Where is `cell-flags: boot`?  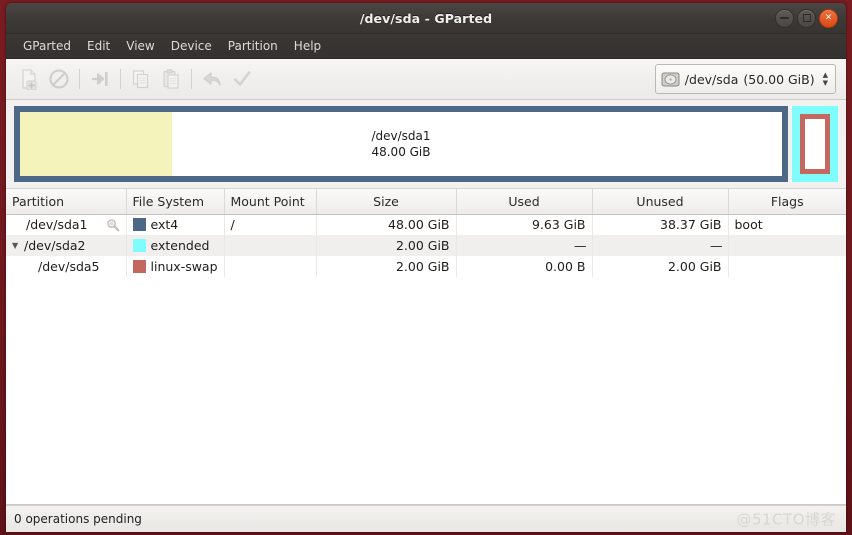
cell-flags: boot is located at coordinates (748, 225).